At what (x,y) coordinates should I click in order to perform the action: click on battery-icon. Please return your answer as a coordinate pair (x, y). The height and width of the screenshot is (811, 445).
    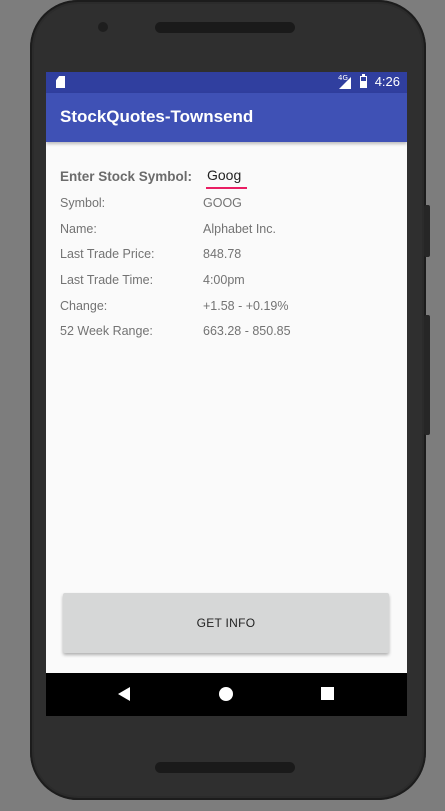
    Looking at the image, I should click on (363, 81).